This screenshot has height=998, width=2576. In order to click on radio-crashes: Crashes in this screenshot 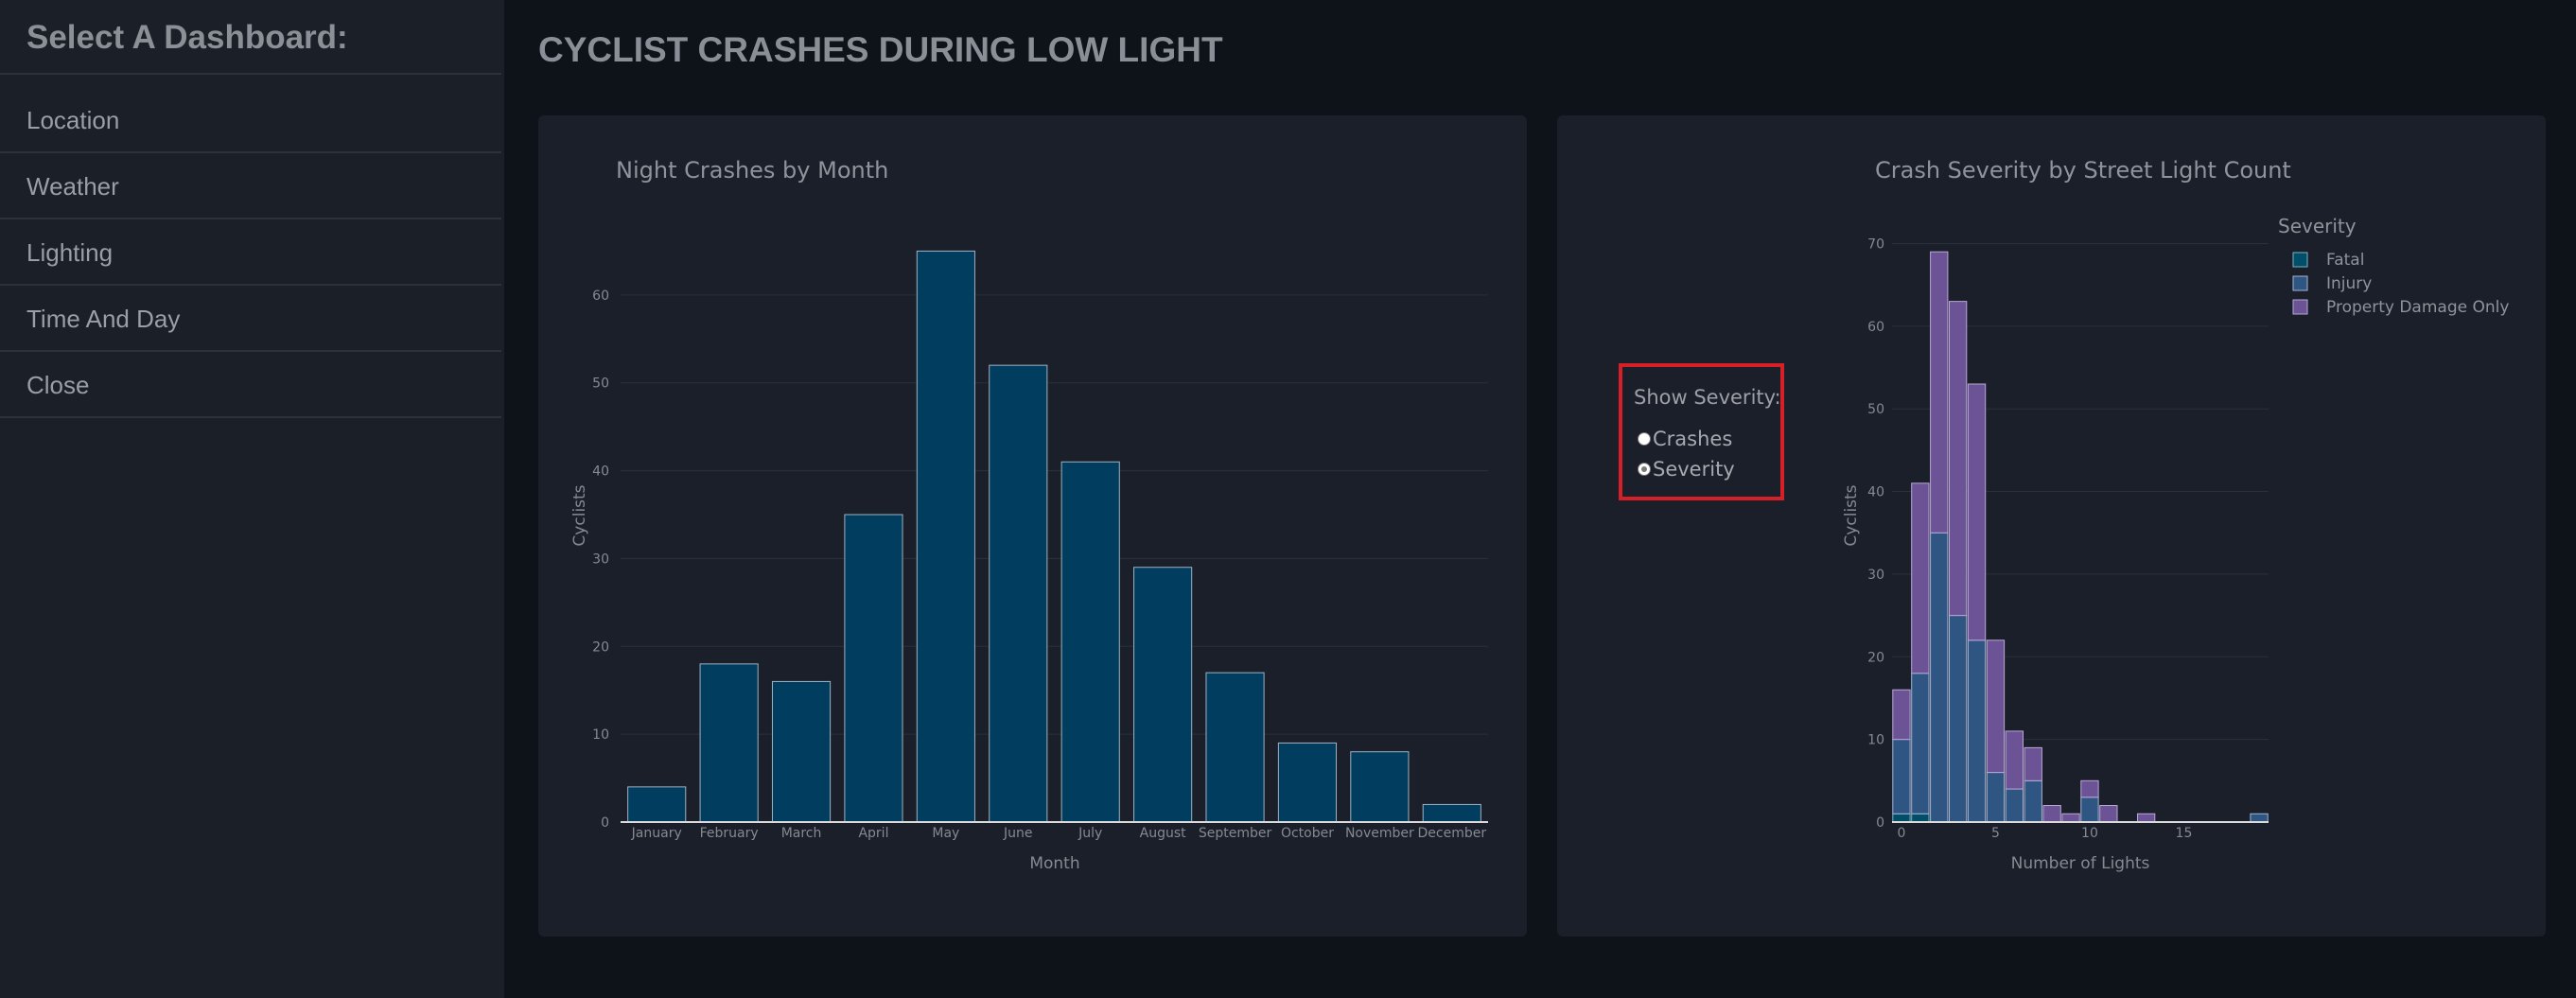, I will do `click(1685, 439)`.